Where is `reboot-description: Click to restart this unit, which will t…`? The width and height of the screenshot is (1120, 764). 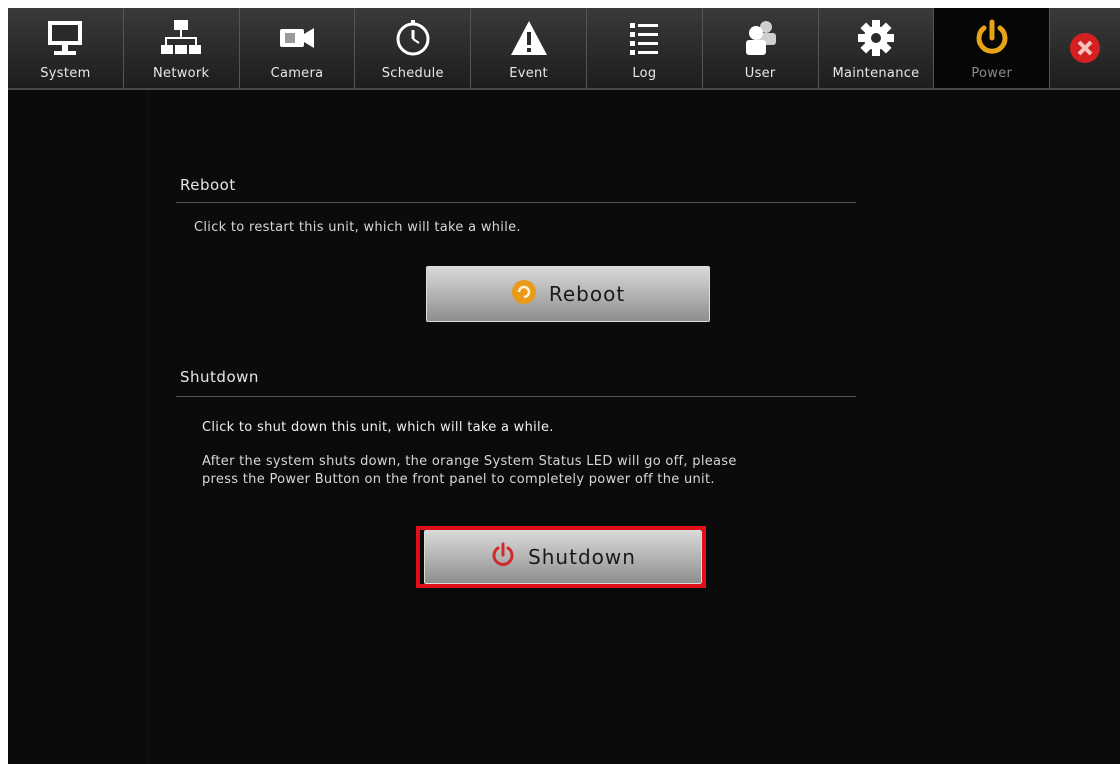 reboot-description: Click to restart this unit, which will t… is located at coordinates (357, 227).